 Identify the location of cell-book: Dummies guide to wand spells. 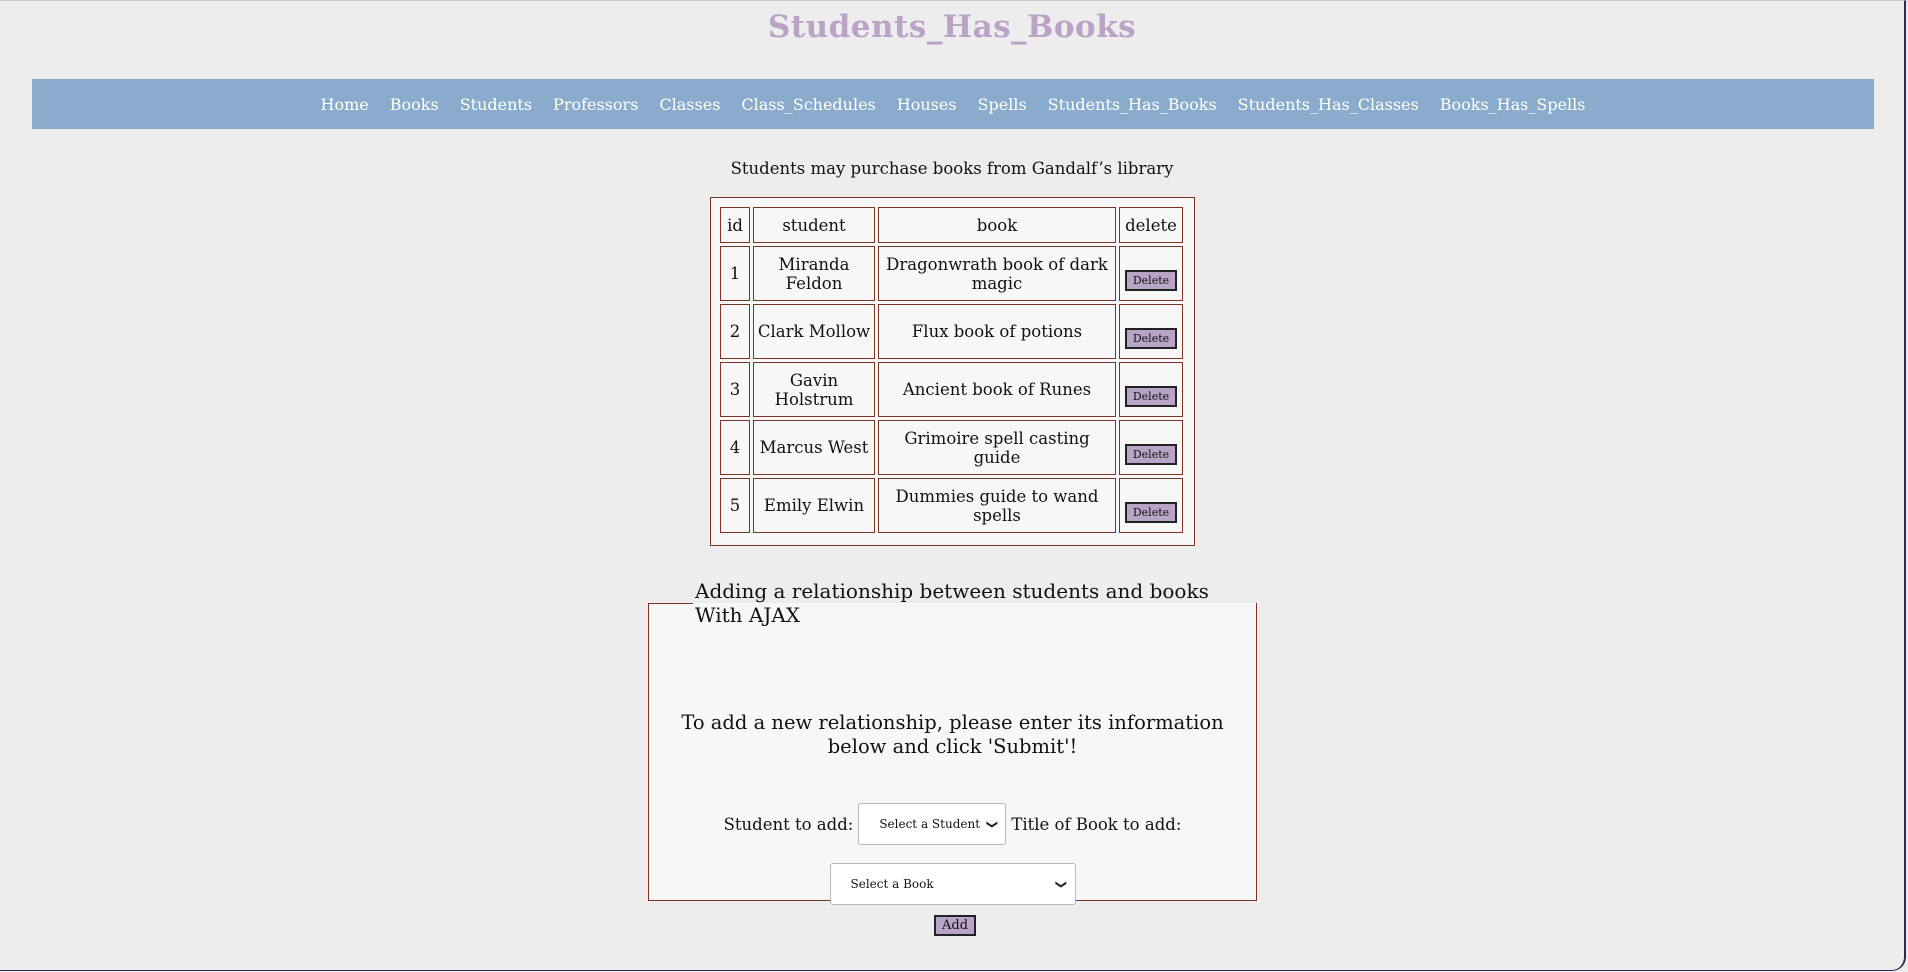
(997, 505).